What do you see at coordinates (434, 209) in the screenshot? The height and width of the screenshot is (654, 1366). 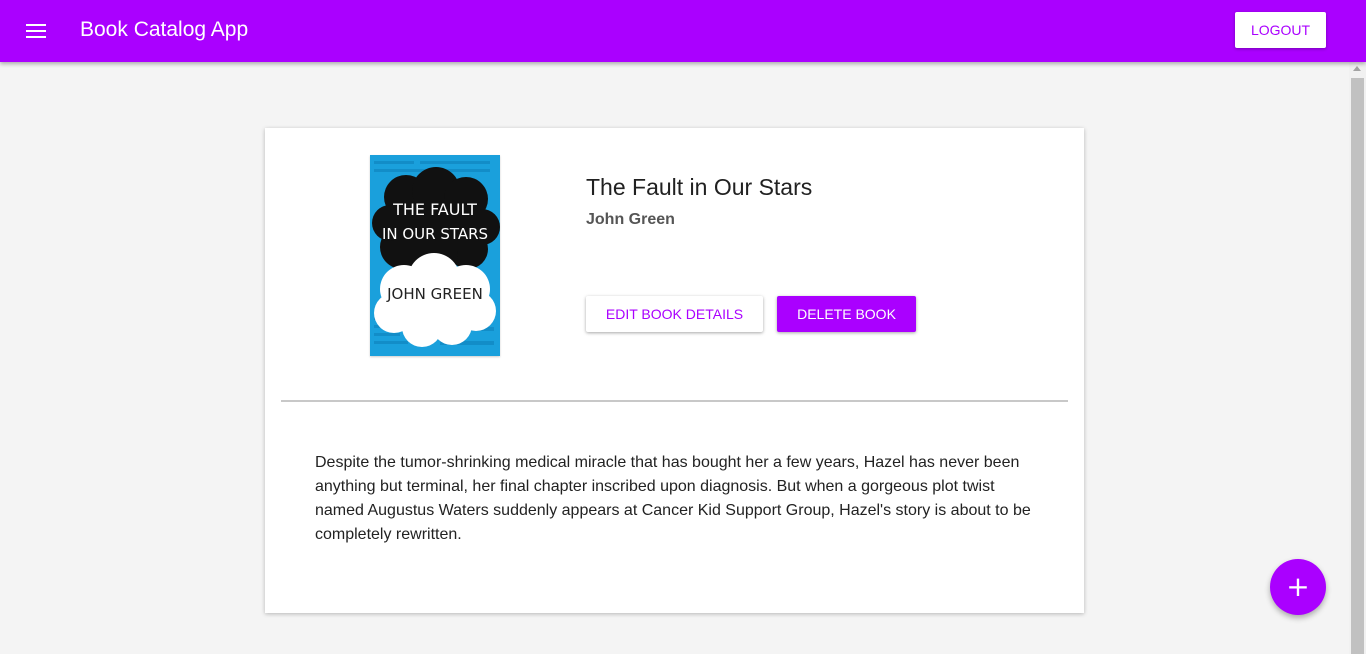 I see `cover-title-line1: THE FAULT` at bounding box center [434, 209].